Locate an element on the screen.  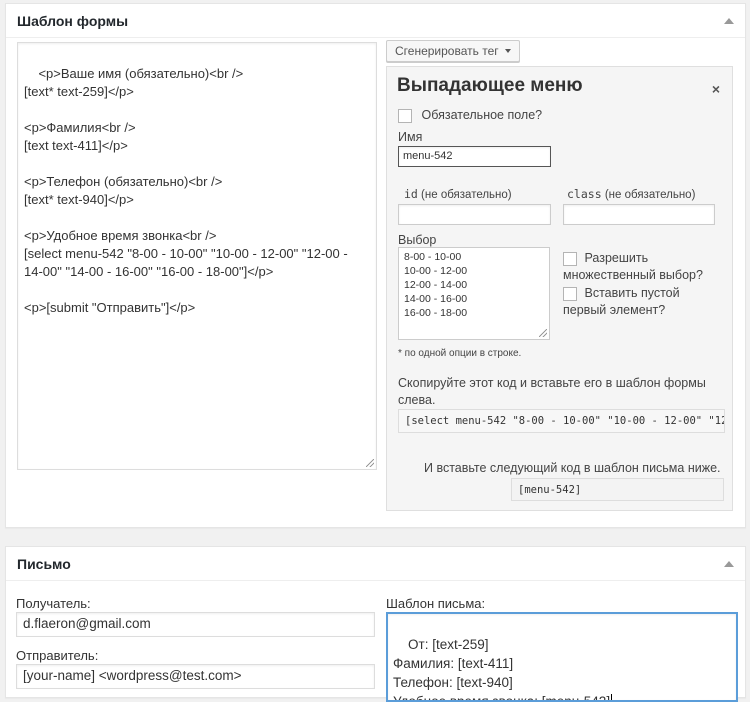
option-line: 10-00 - 12-00 is located at coordinates (436, 271).